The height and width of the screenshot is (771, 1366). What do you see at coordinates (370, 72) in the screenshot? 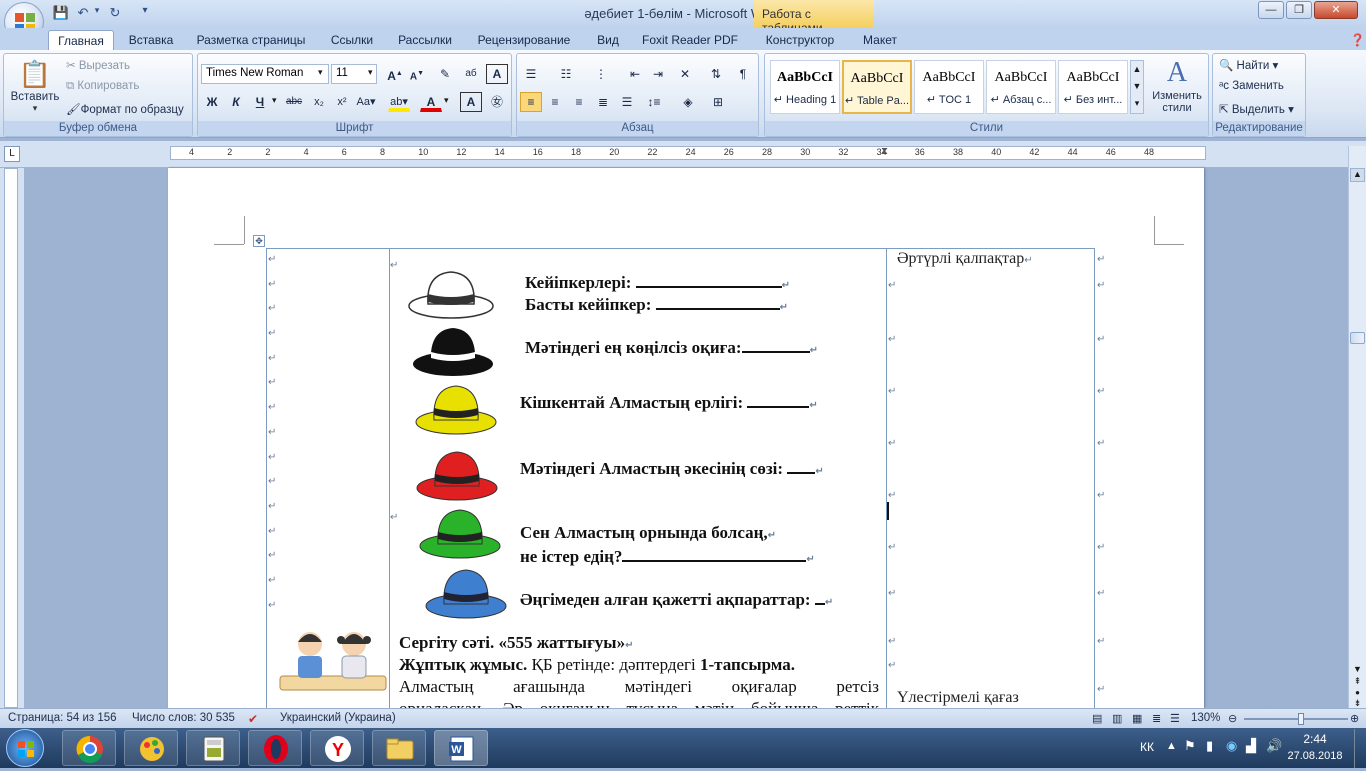
I see `font-size-dropdown-icon: ▾` at bounding box center [370, 72].